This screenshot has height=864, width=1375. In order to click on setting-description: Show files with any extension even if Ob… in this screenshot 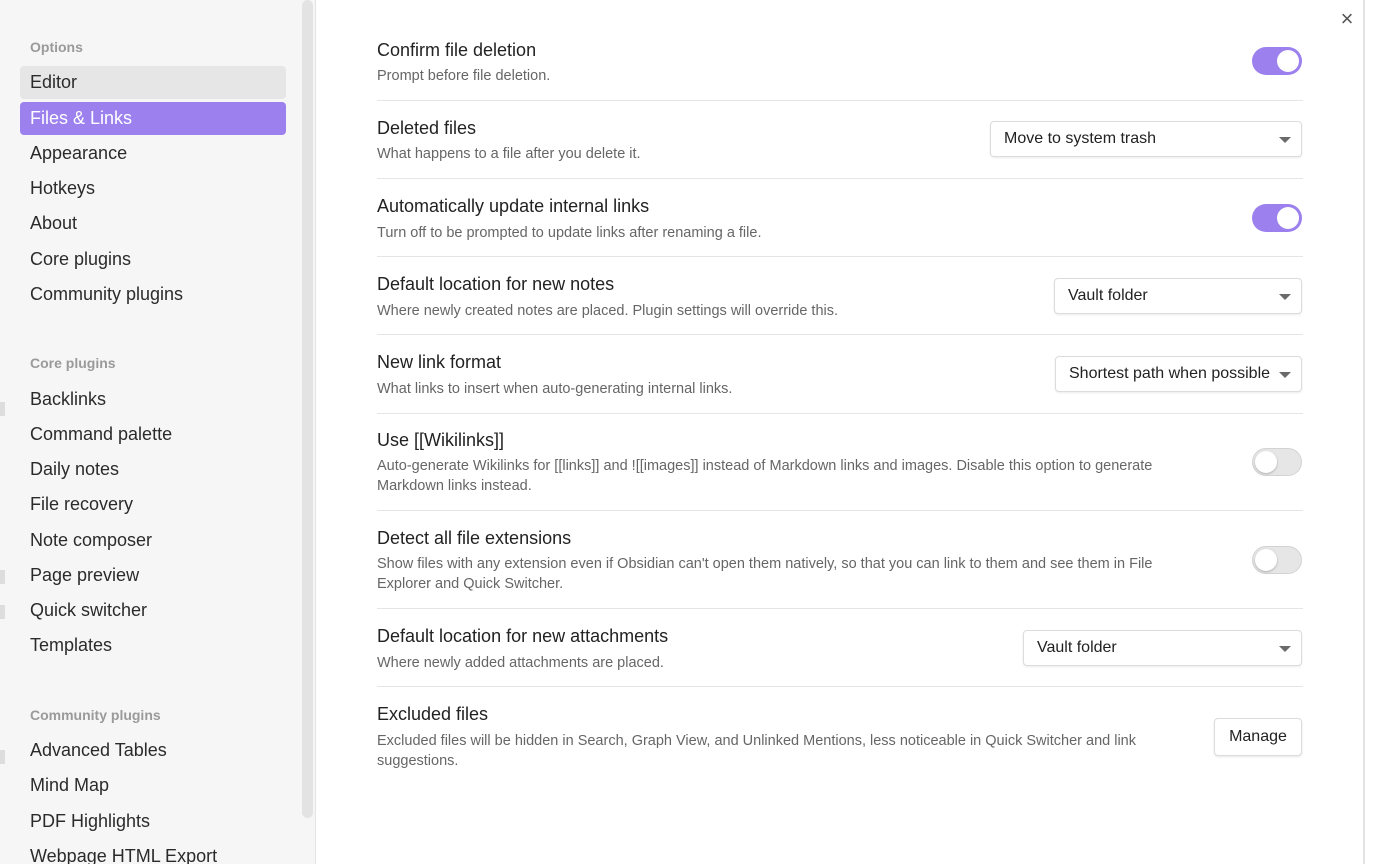, I will do `click(765, 574)`.